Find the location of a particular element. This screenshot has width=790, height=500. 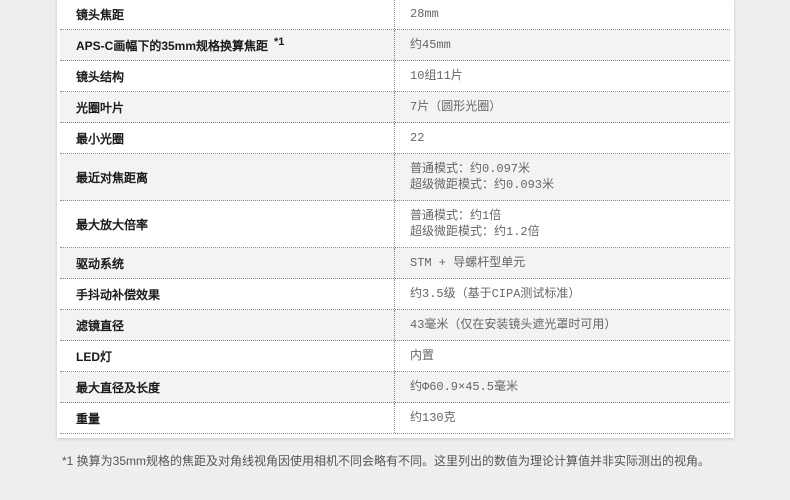

spec-row-filter-diameter: 滤镜直径 43毫米（仅在安装镜头遮光罩时可用） is located at coordinates (395, 325).